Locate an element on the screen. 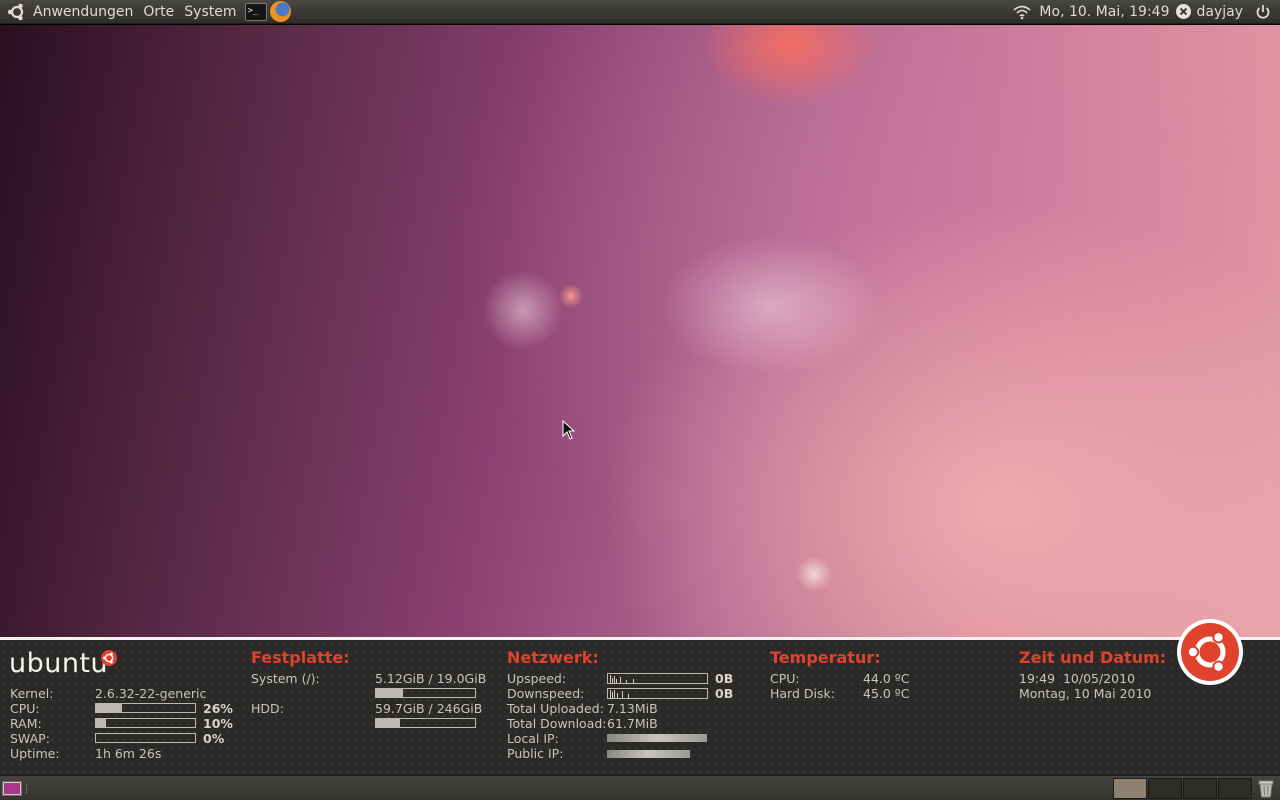 The height and width of the screenshot is (800, 1280). menu-places: Orte is located at coordinates (158, 12).